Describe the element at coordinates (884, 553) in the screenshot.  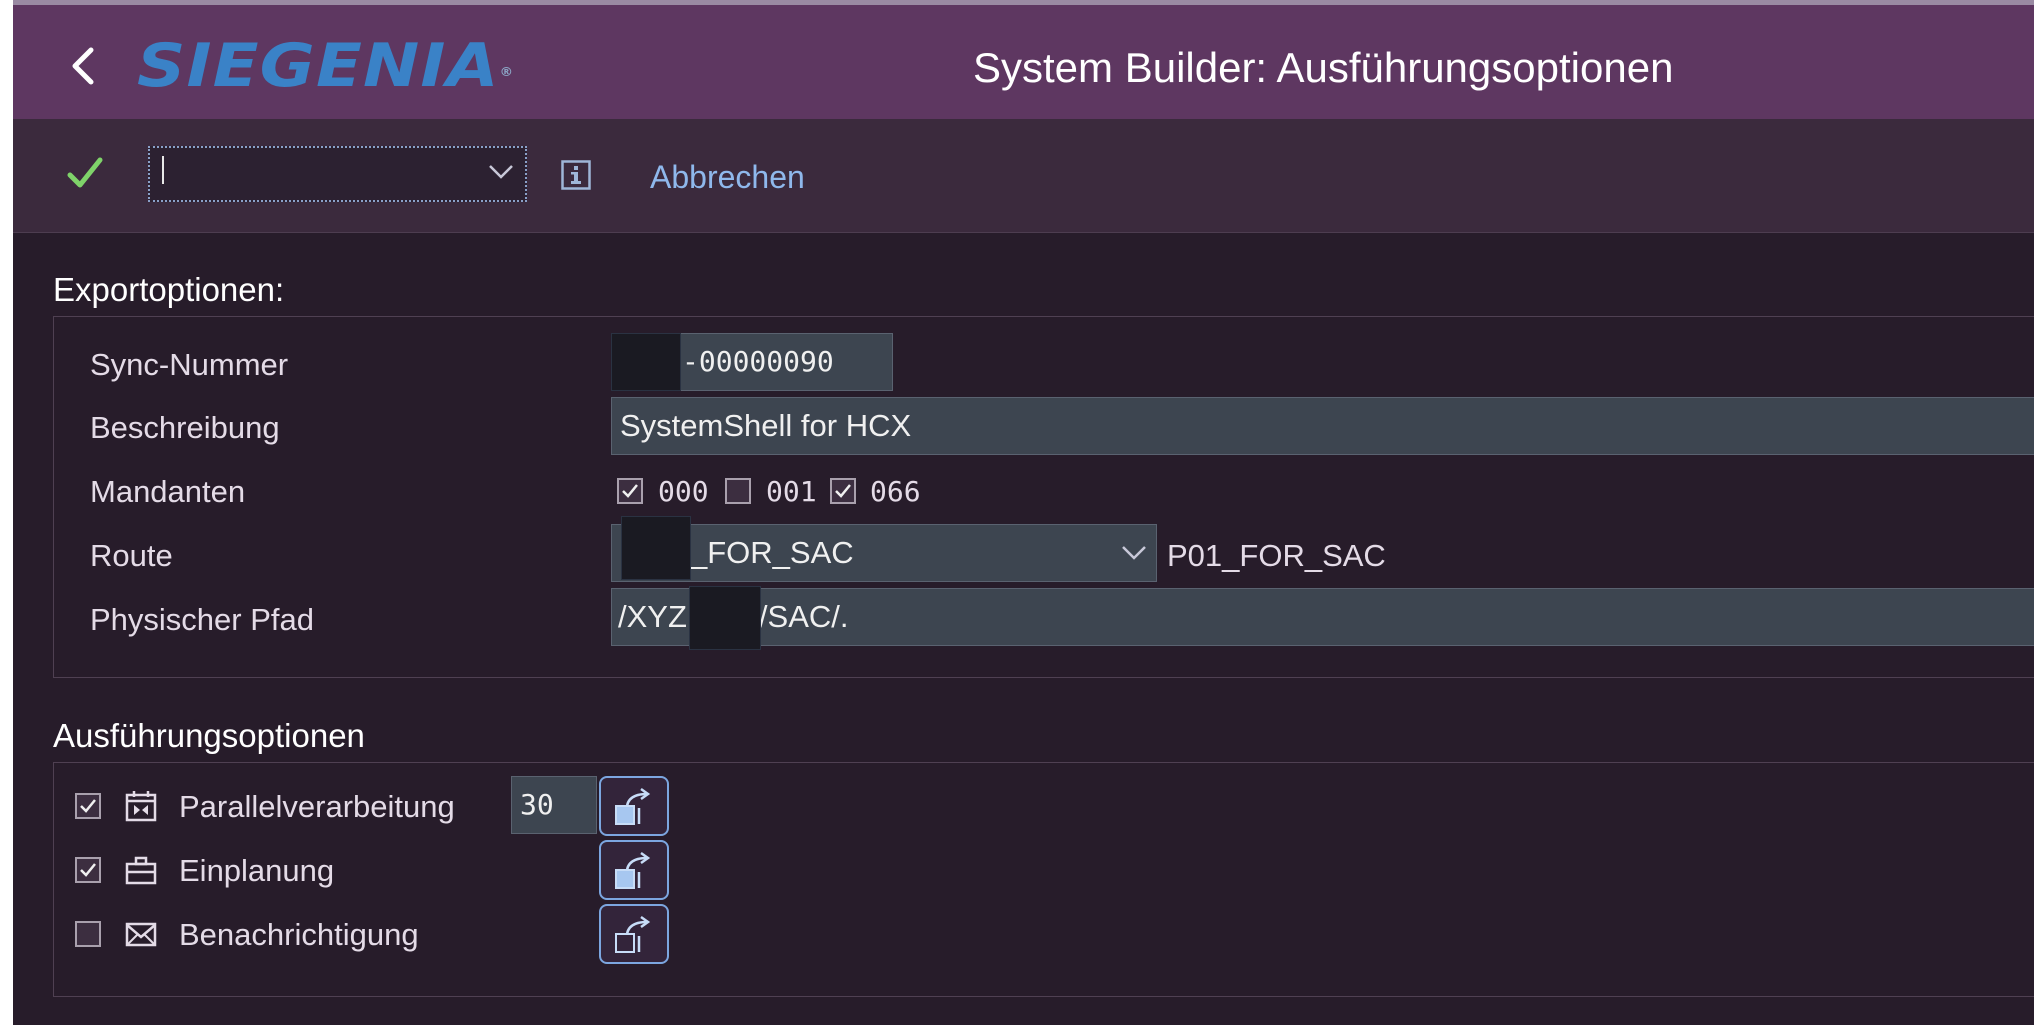
I see `route-dropdown: _FOR_SAC` at that location.